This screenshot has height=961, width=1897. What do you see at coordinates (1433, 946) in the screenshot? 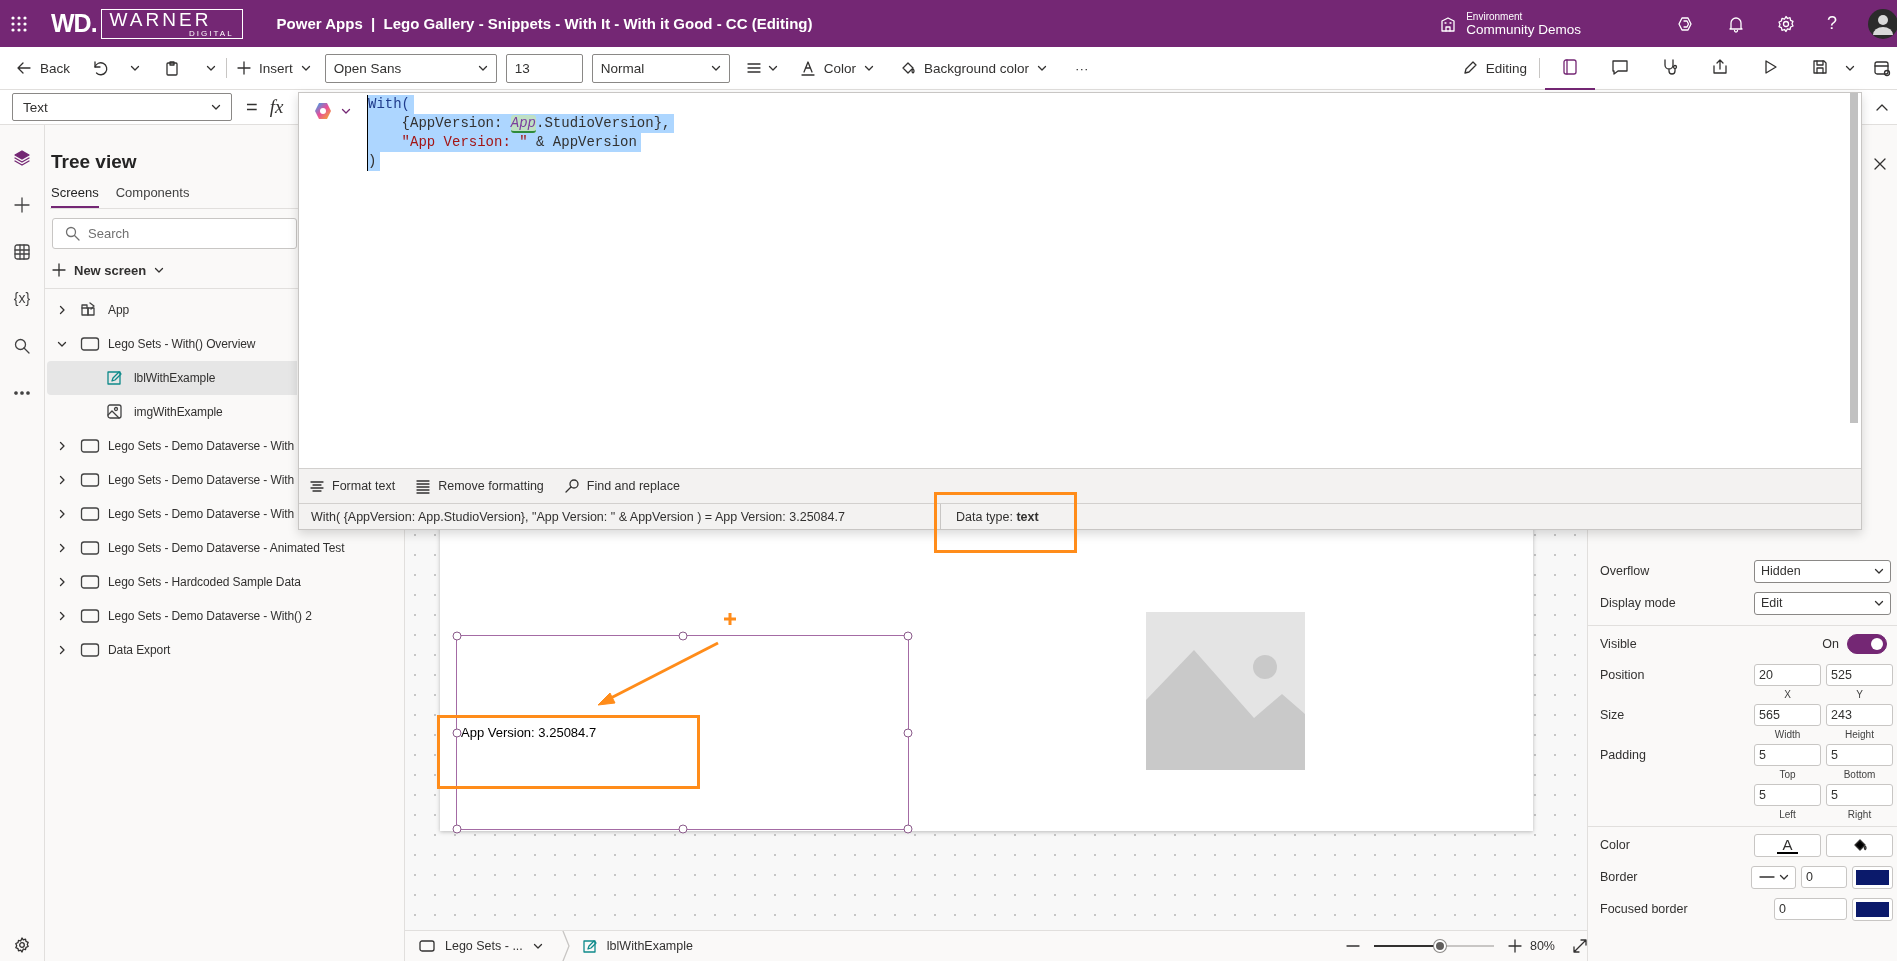
I see `zoom-slider` at bounding box center [1433, 946].